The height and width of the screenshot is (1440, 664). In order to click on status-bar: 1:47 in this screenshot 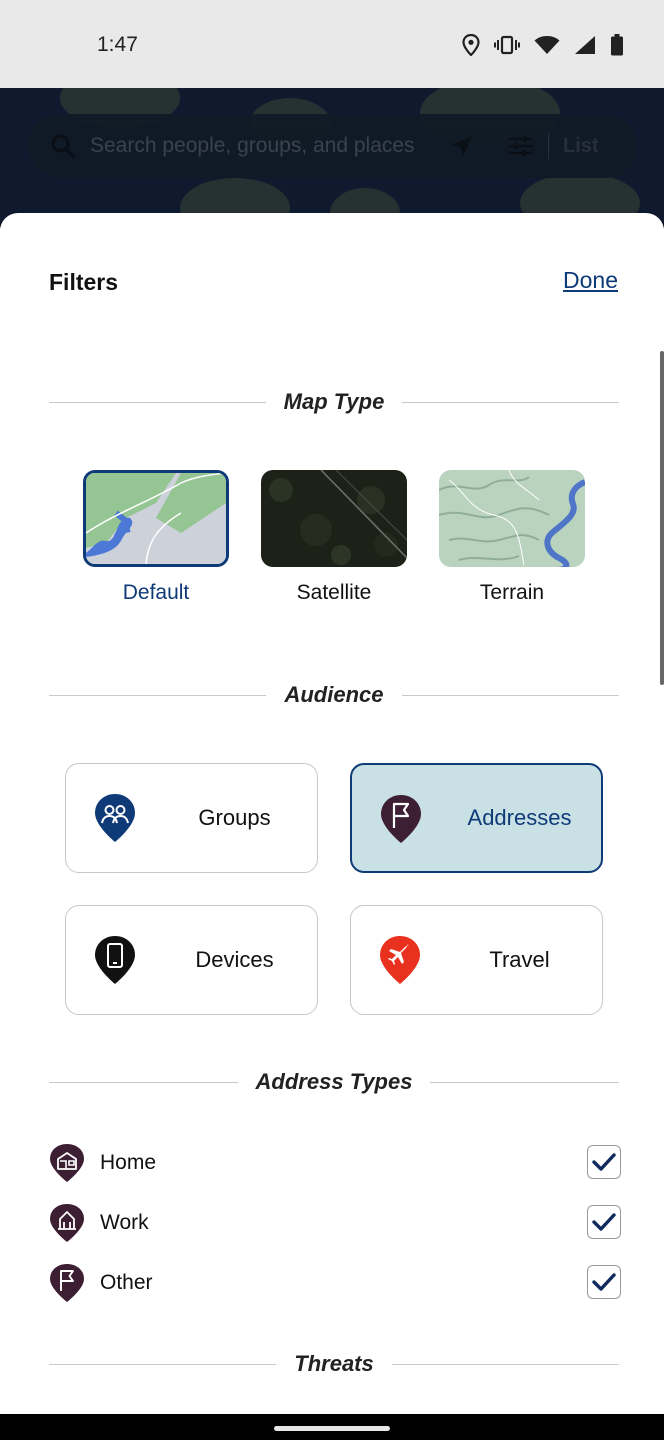, I will do `click(332, 44)`.